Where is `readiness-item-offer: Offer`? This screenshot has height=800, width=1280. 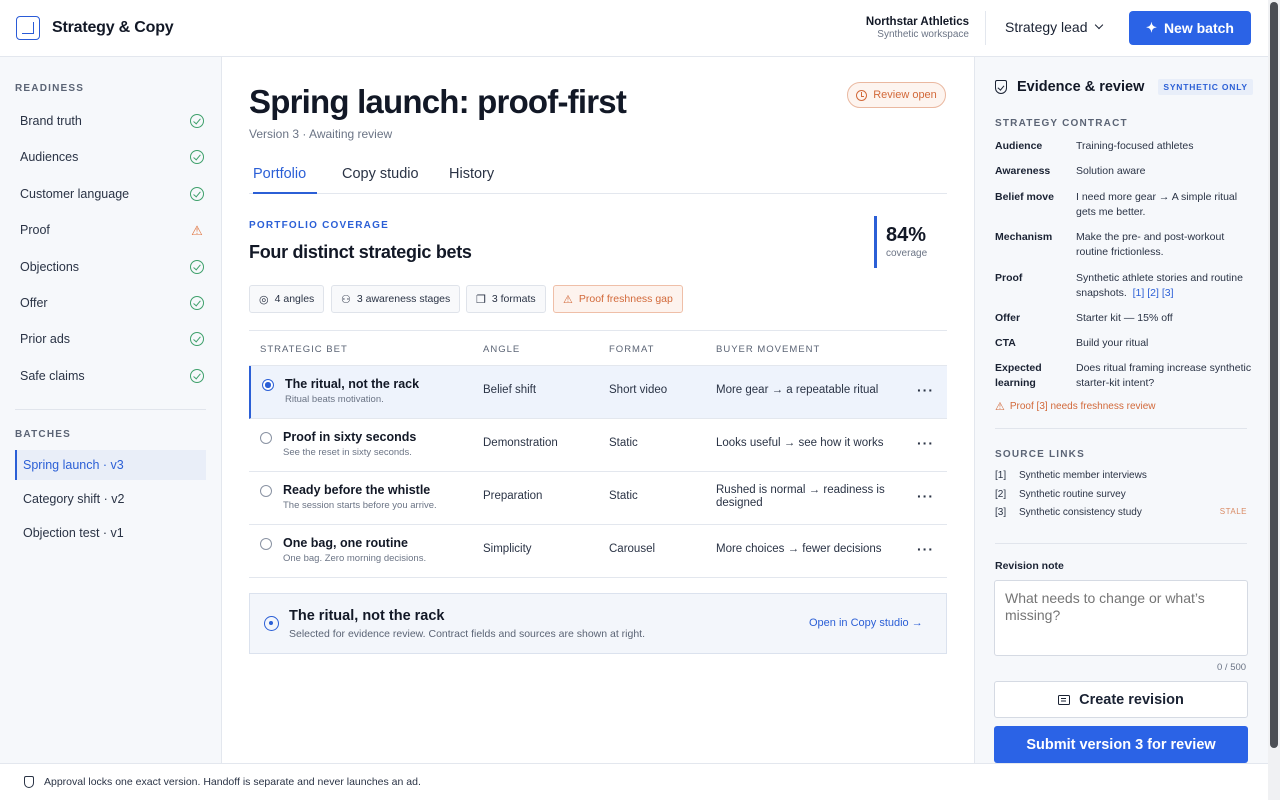 readiness-item-offer: Offer is located at coordinates (112, 303).